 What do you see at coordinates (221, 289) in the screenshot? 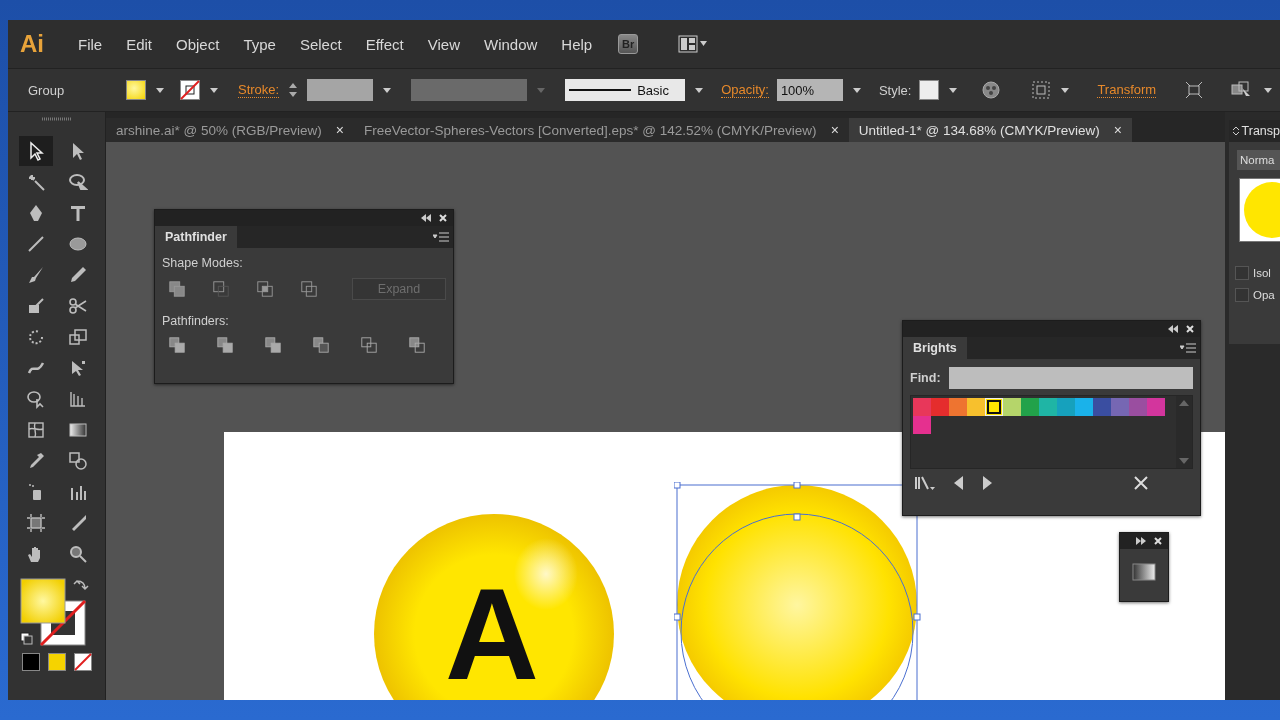
I see `minus-front-icon` at bounding box center [221, 289].